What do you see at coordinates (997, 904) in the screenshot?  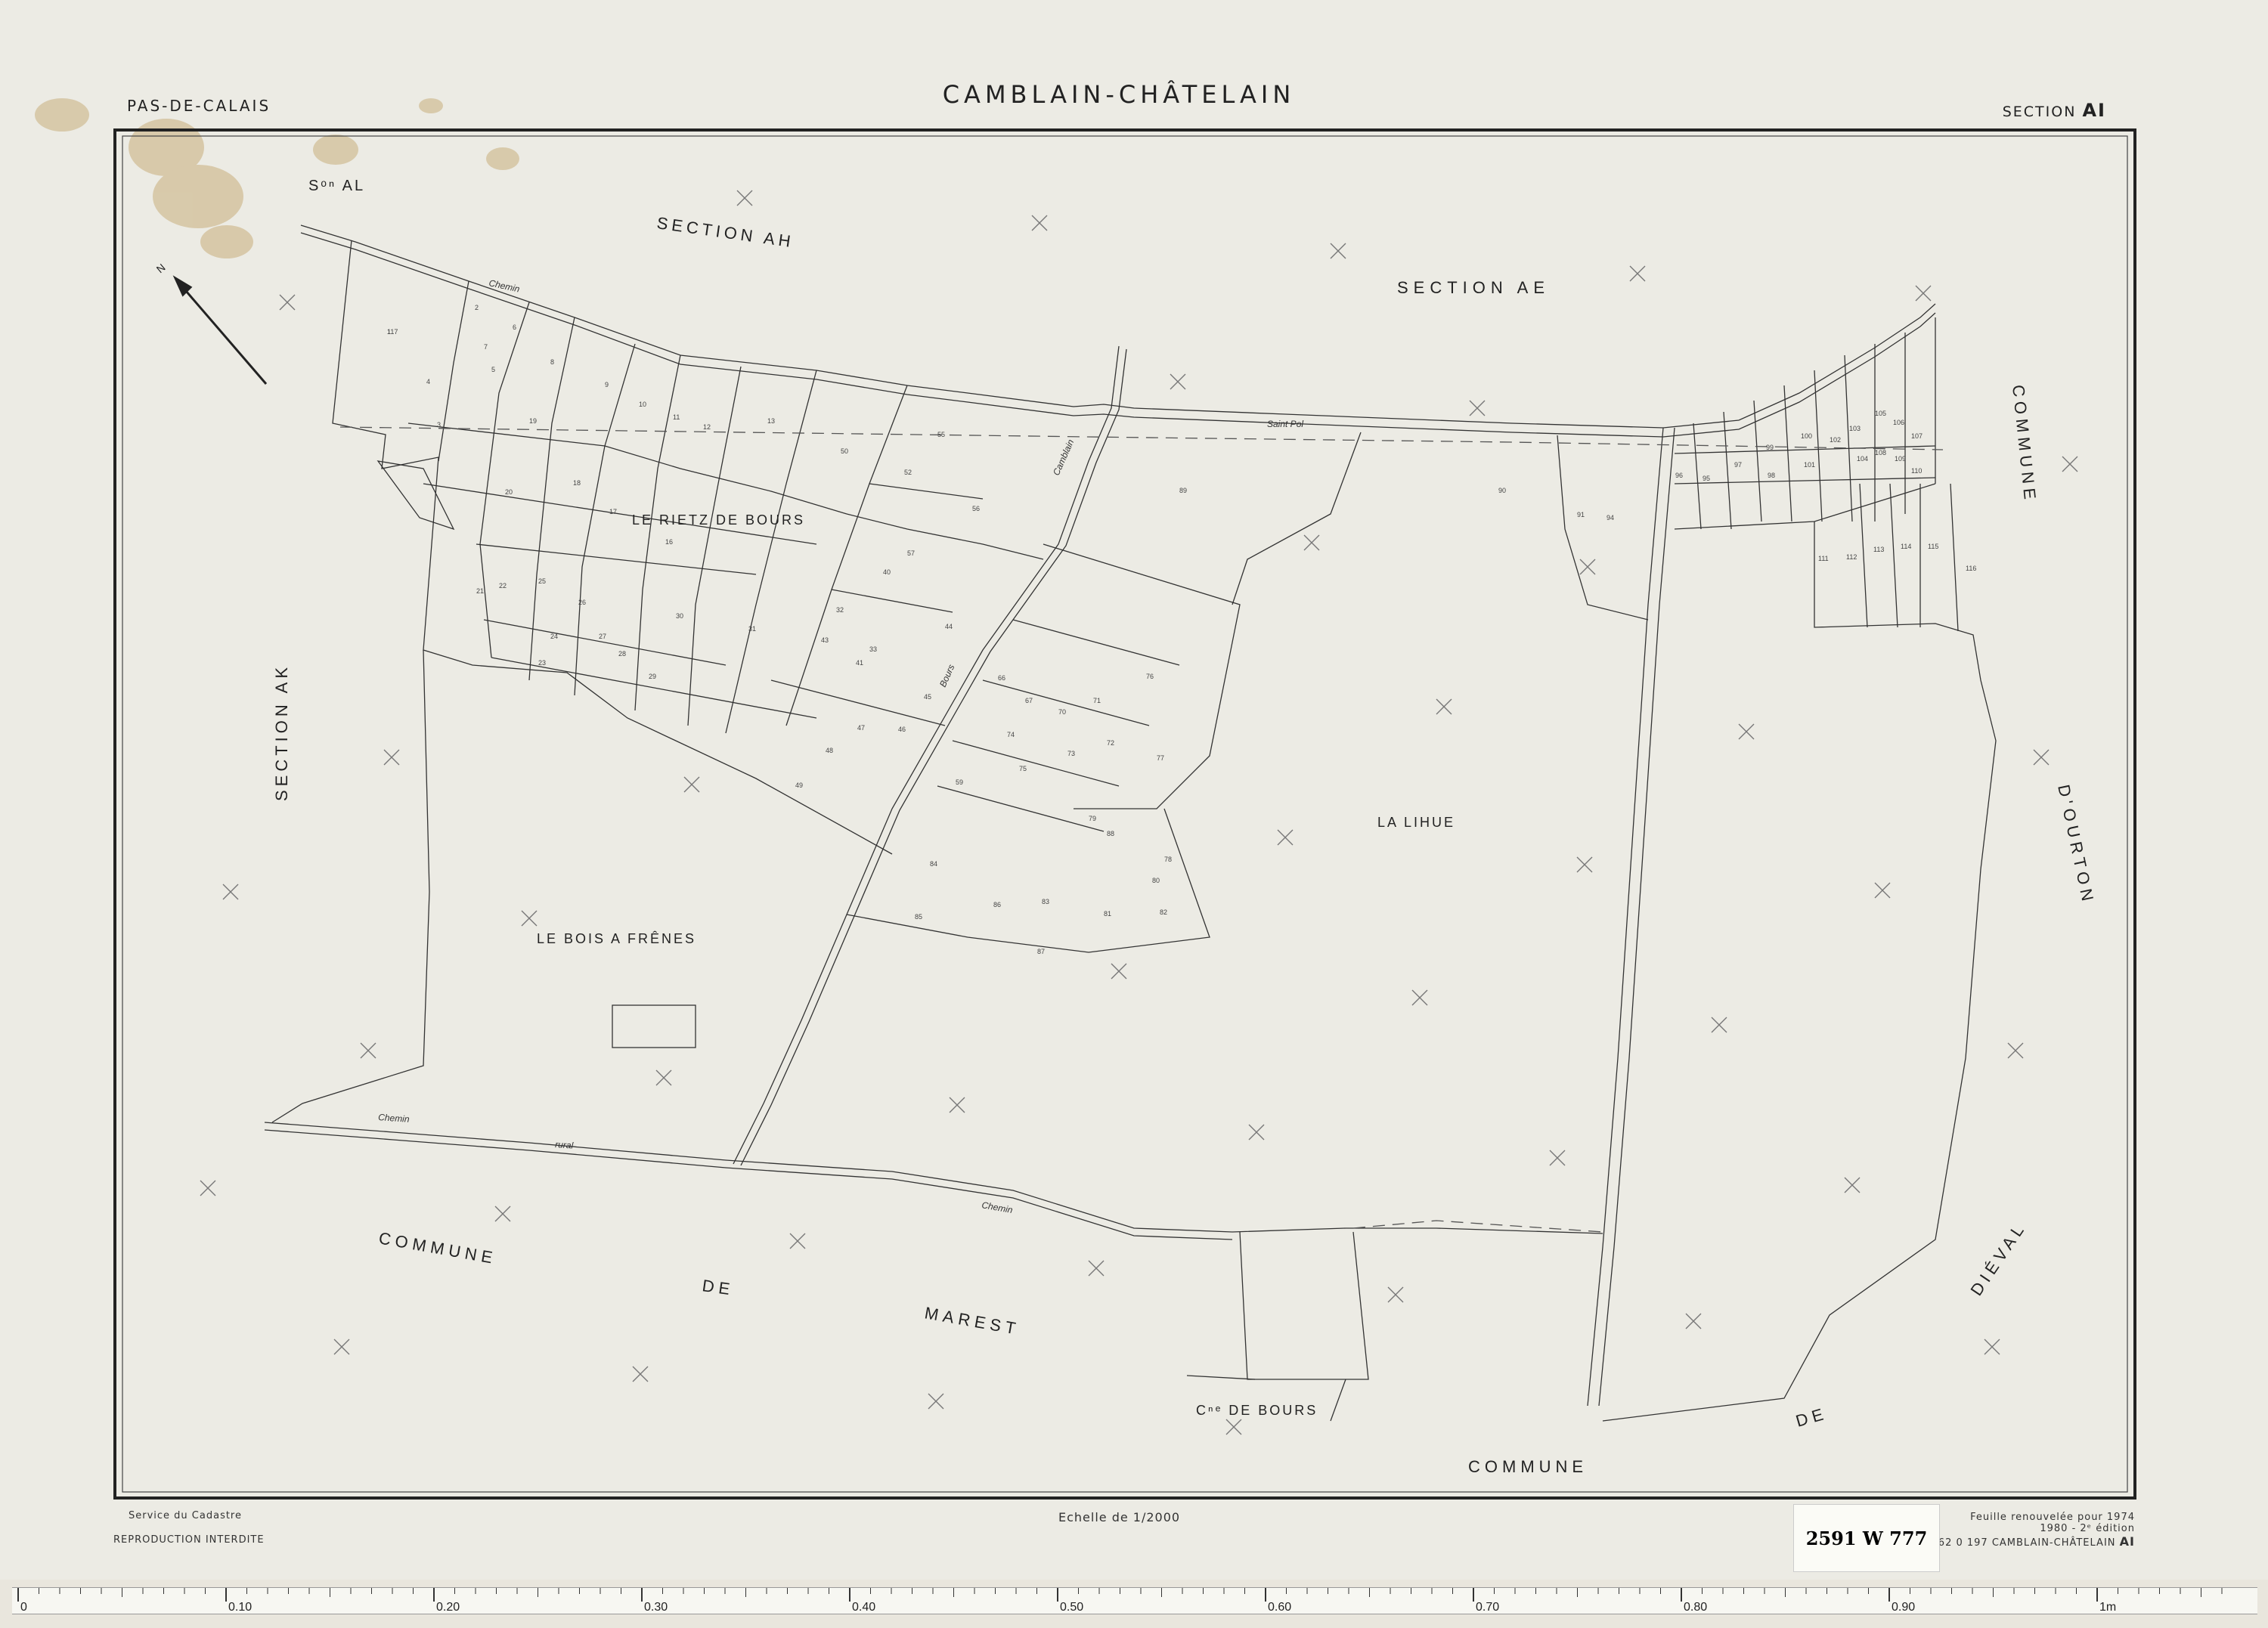 I see `parcel-number: 86` at bounding box center [997, 904].